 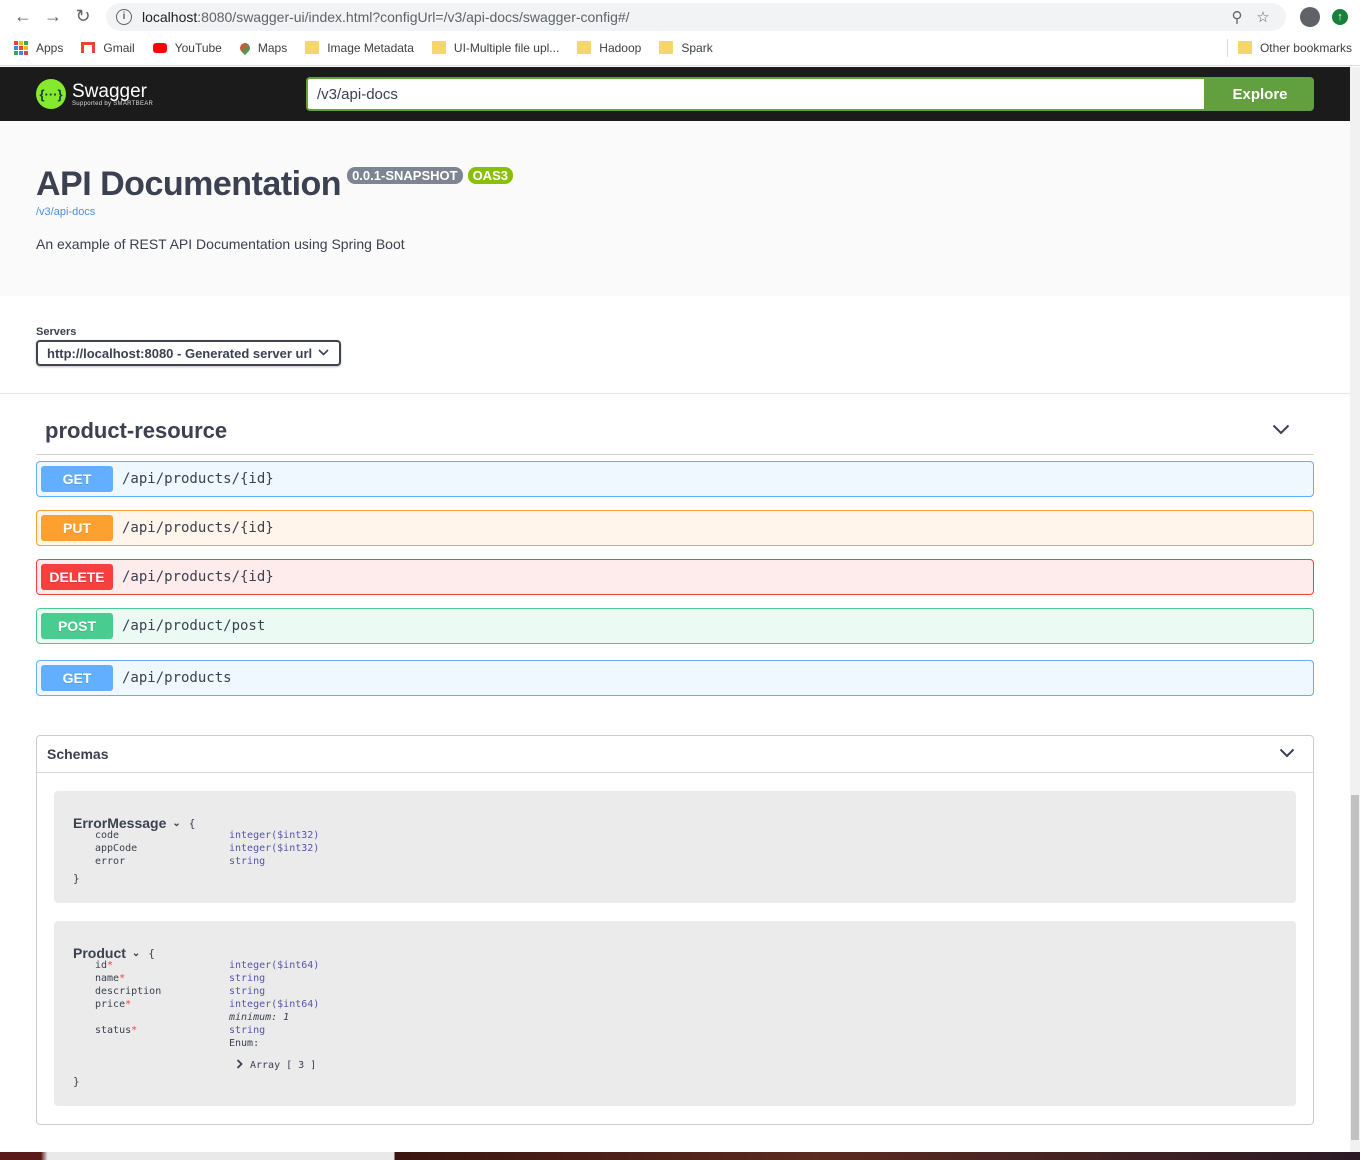 I want to click on other-bookmarks: Other bookmarks, so click(x=1289, y=47).